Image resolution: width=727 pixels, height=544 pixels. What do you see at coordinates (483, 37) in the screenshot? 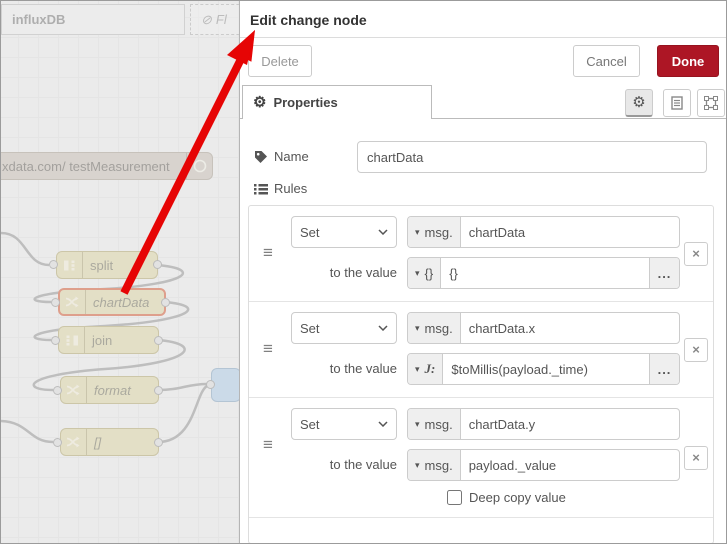
I see `divider` at bounding box center [483, 37].